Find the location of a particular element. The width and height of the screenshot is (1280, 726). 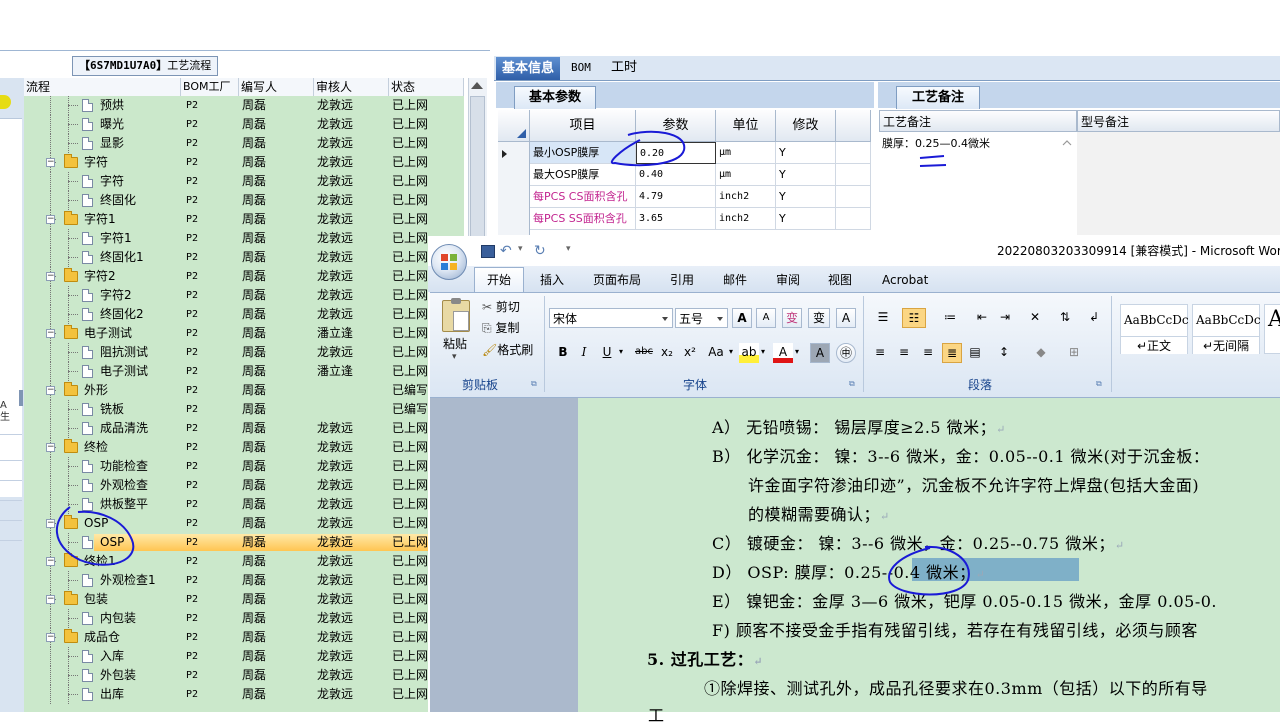

annotation-circle-osp-doc is located at coordinates (929, 570).